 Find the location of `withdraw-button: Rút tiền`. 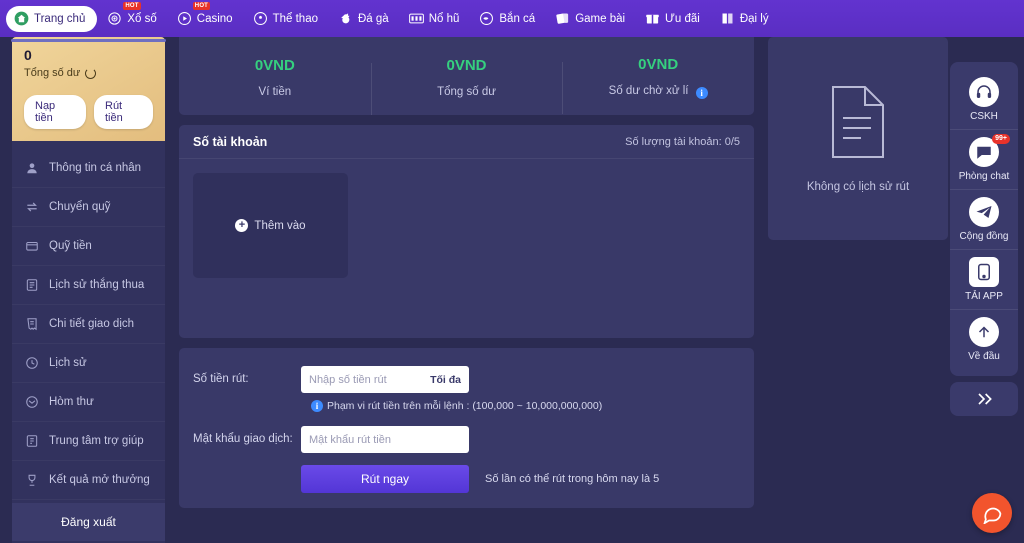

withdraw-button: Rút tiền is located at coordinates (123, 112).